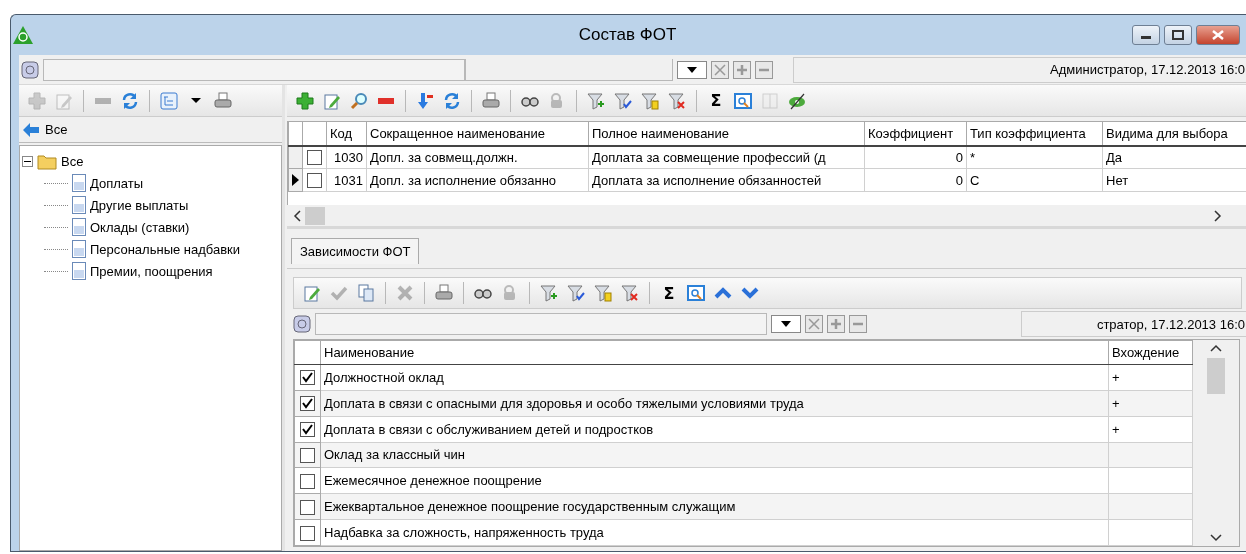  What do you see at coordinates (477, 180) in the screenshot?
I see `table-cell: Допл. за исполнение обязанно` at bounding box center [477, 180].